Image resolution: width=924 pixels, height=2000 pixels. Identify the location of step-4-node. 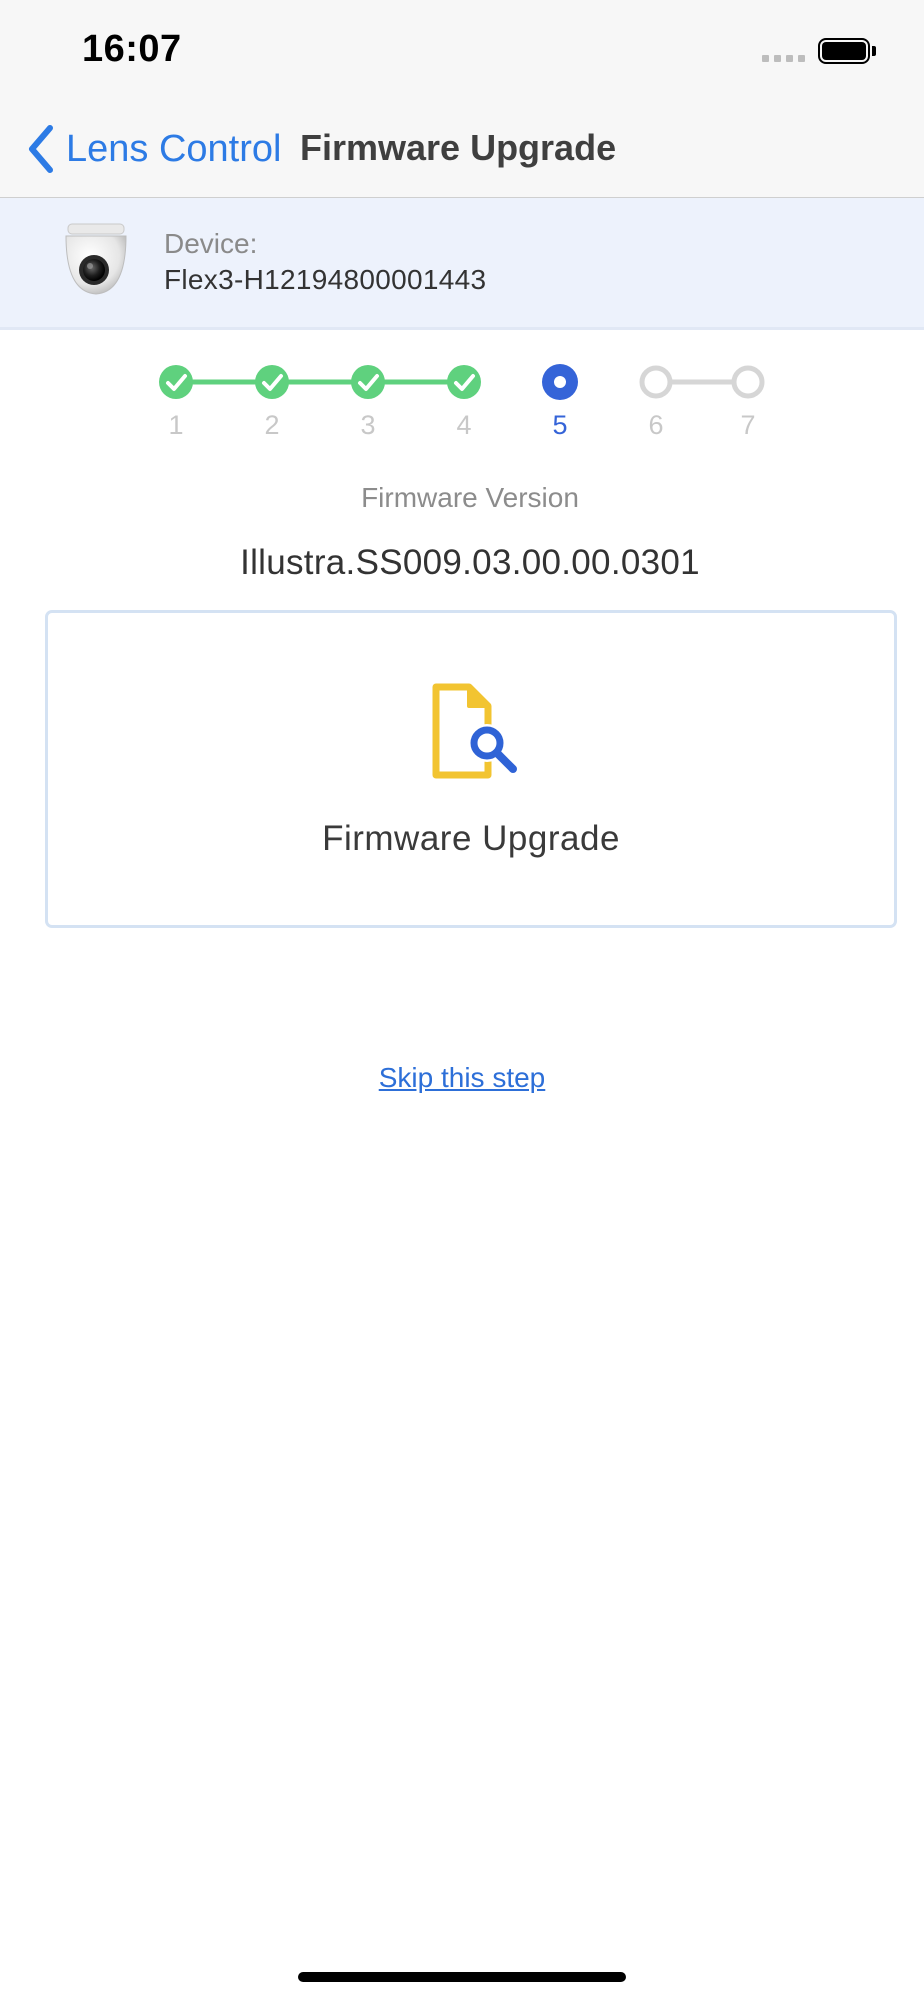
(464, 382).